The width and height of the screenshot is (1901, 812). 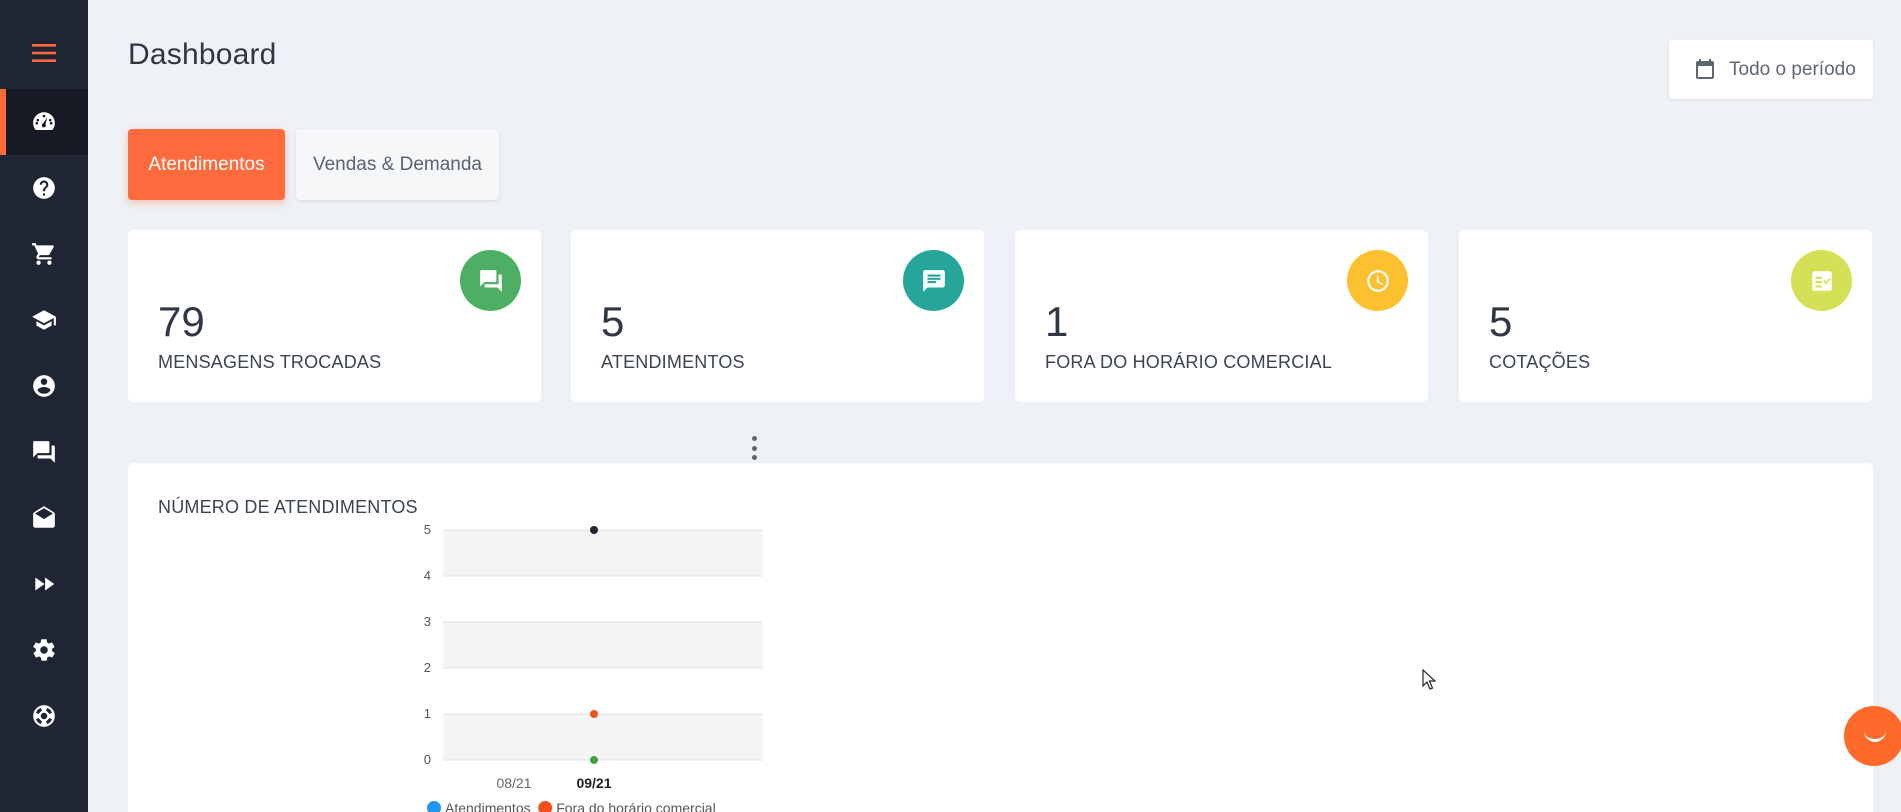 I want to click on chat-widget-button, so click(x=1872, y=736).